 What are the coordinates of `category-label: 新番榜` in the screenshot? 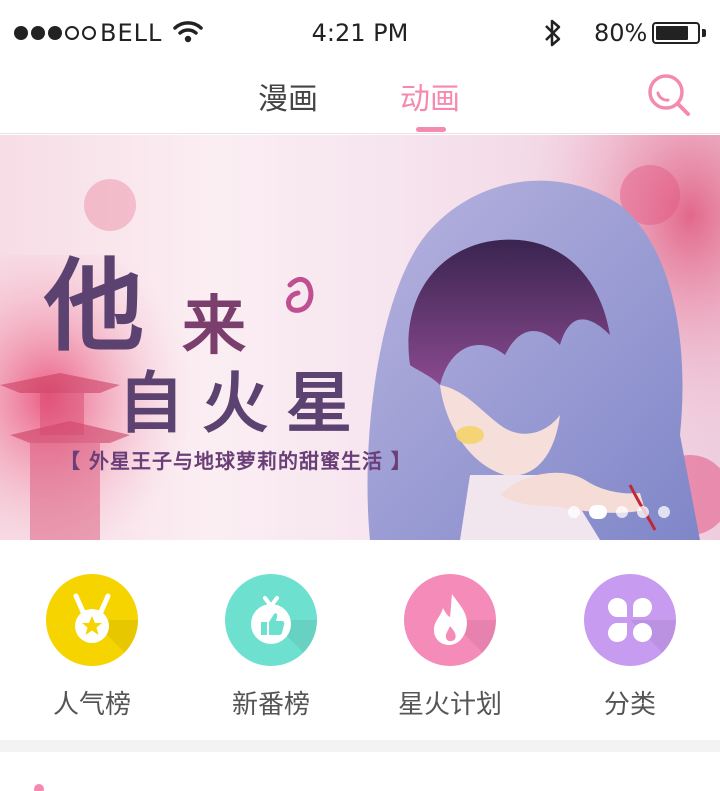 It's located at (270, 705).